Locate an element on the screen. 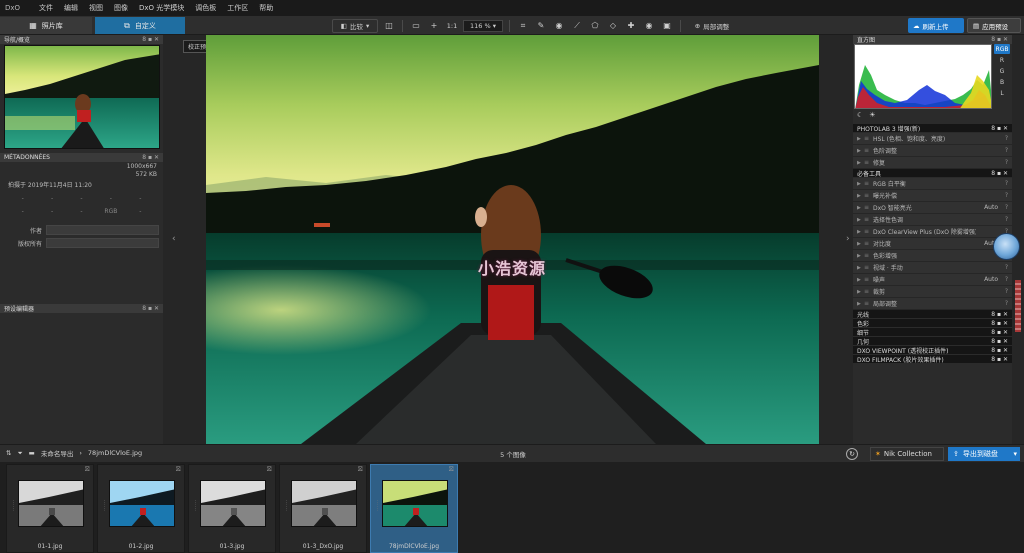  tool-row-horizon: ▶ ≡ 视域 · 手动 ? is located at coordinates (932, 268).